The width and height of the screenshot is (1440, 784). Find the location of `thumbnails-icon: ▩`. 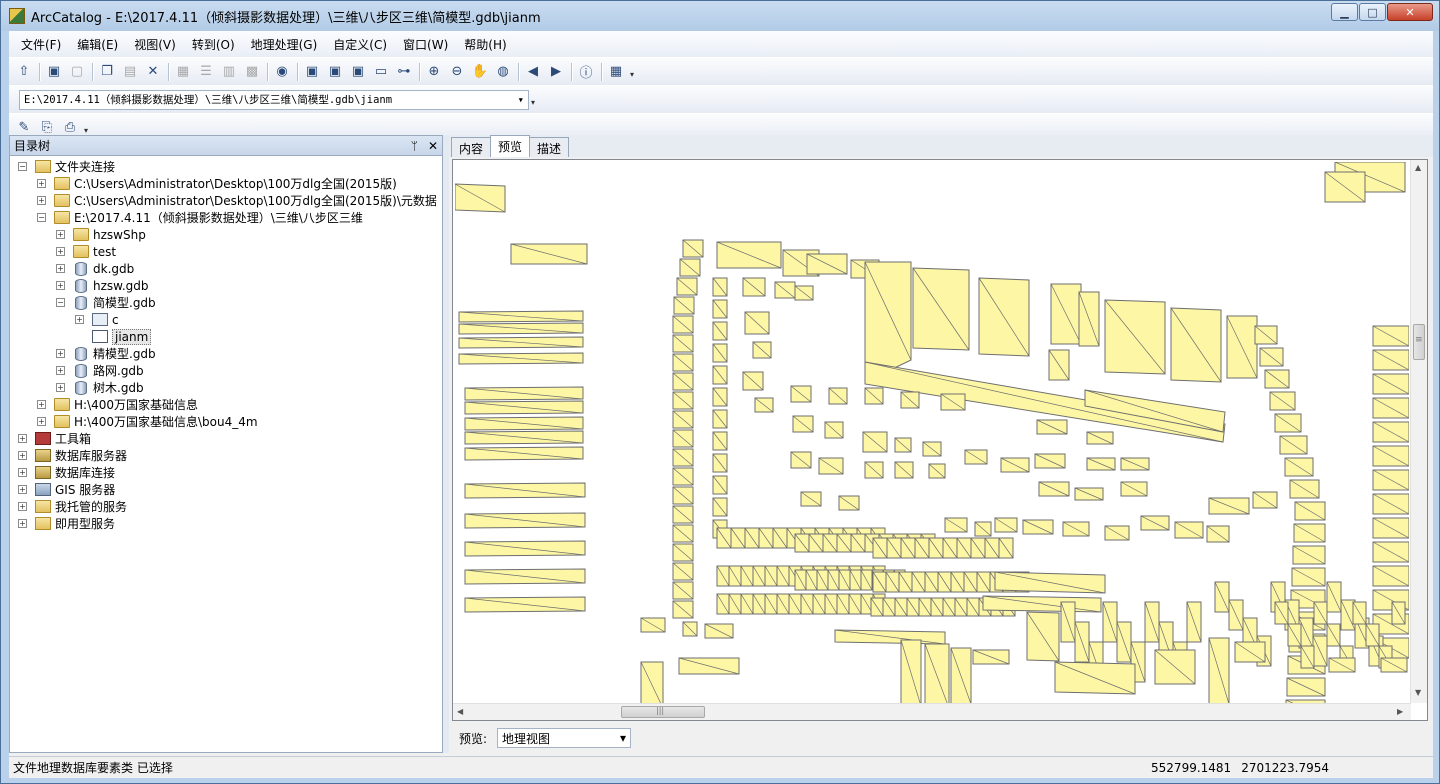

thumbnails-icon: ▩ is located at coordinates (252, 72).